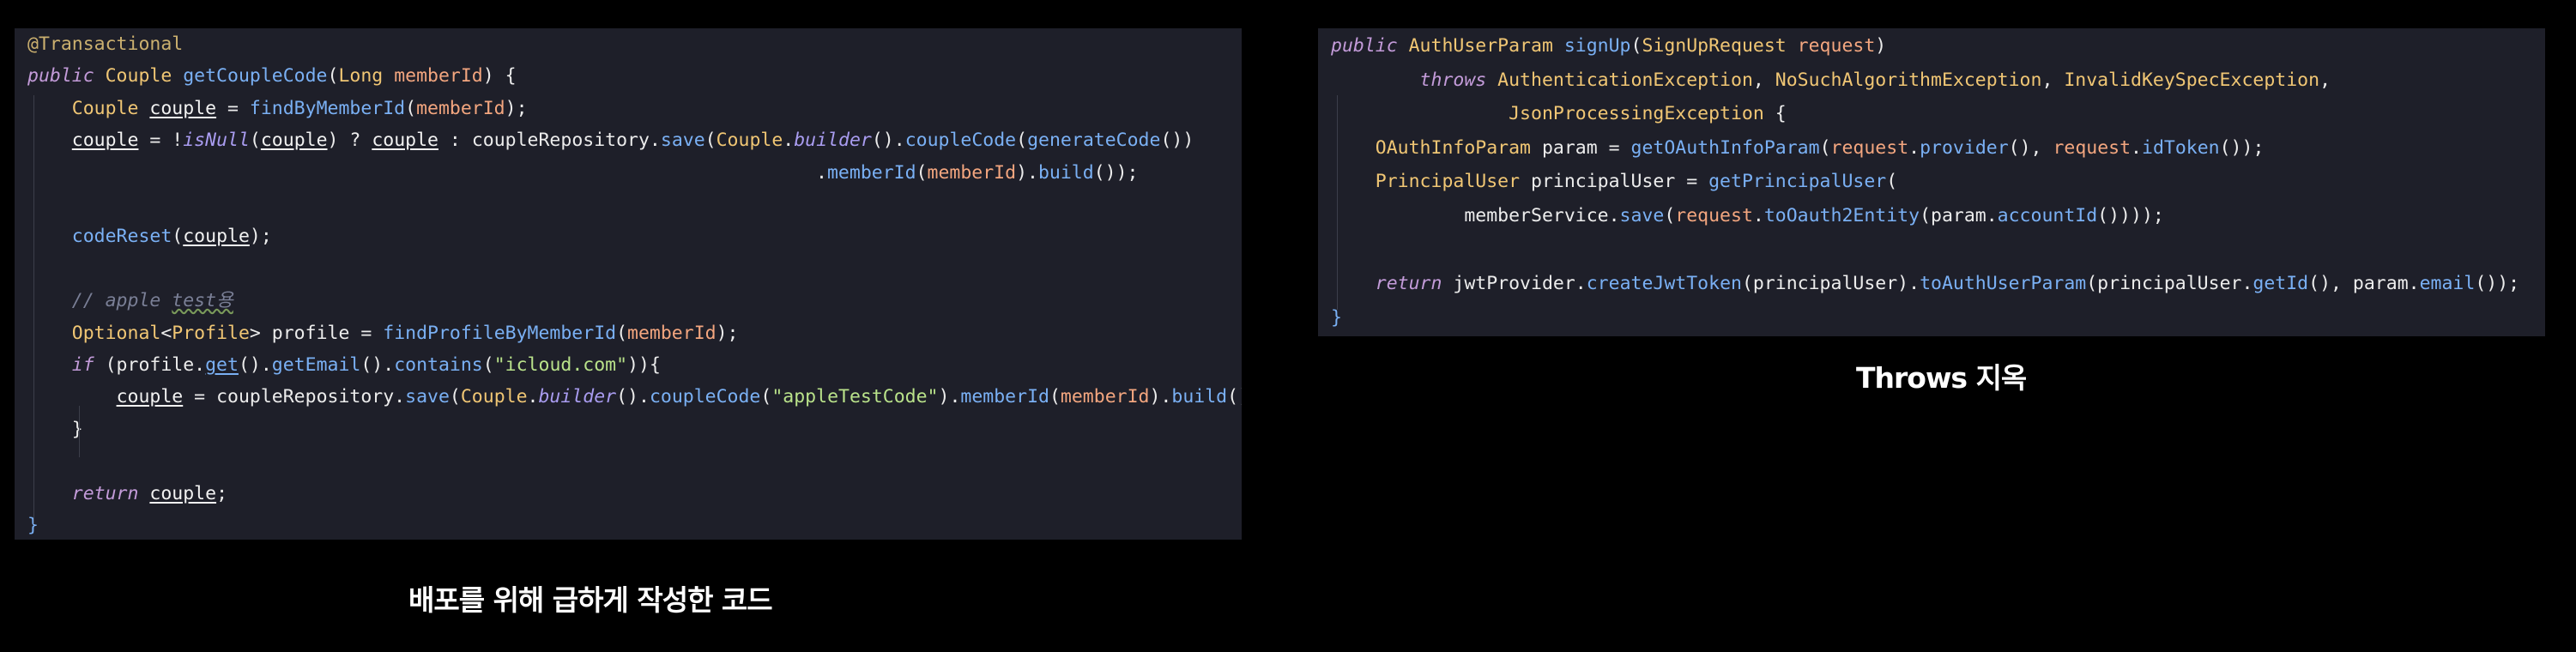  What do you see at coordinates (1725, 147) in the screenshot?
I see `code-token: getOAuthInfoParam` at bounding box center [1725, 147].